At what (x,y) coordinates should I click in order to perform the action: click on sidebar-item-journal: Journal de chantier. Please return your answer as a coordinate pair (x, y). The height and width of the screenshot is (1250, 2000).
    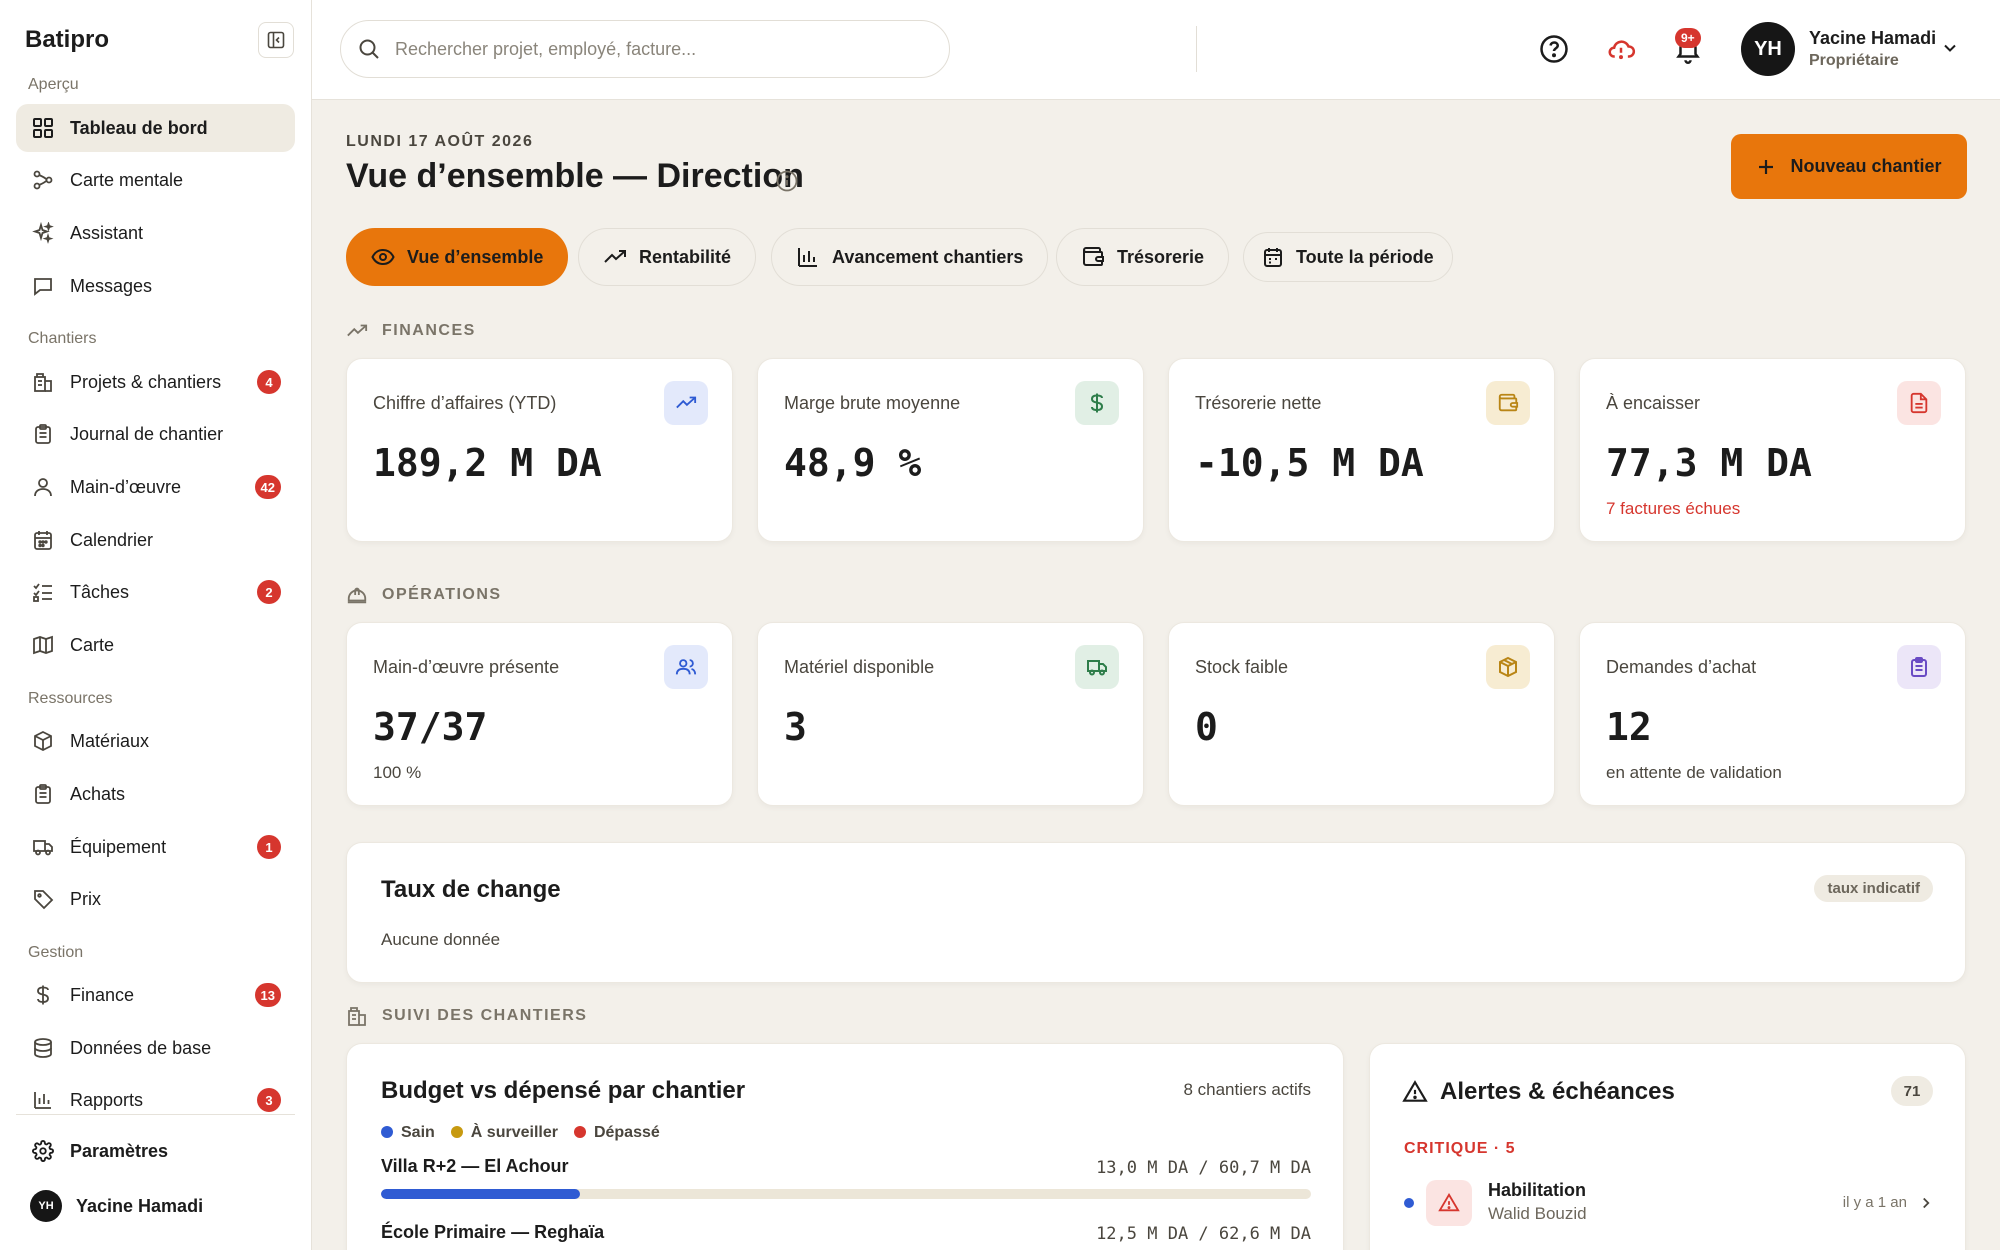
    Looking at the image, I should click on (155, 434).